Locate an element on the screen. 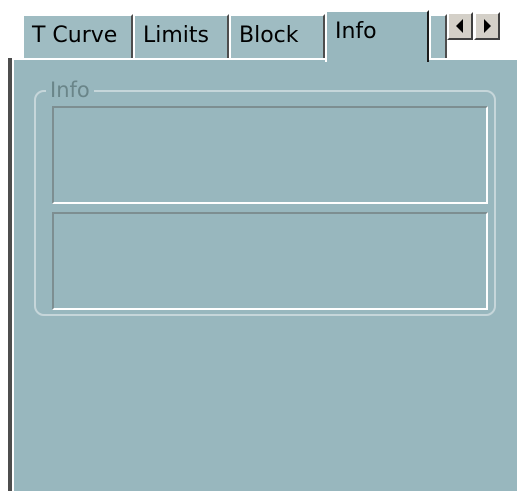  tab-hidden-next is located at coordinates (438, 36).